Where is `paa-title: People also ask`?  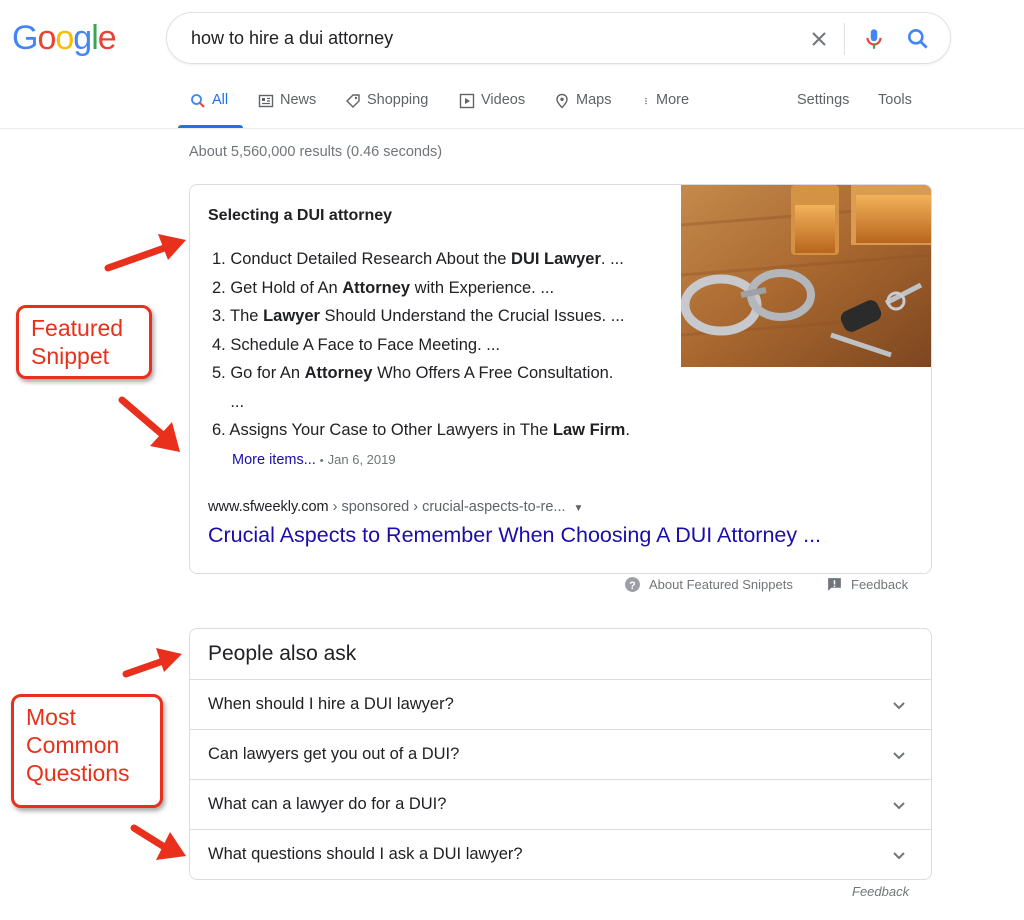 paa-title: People also ask is located at coordinates (282, 653).